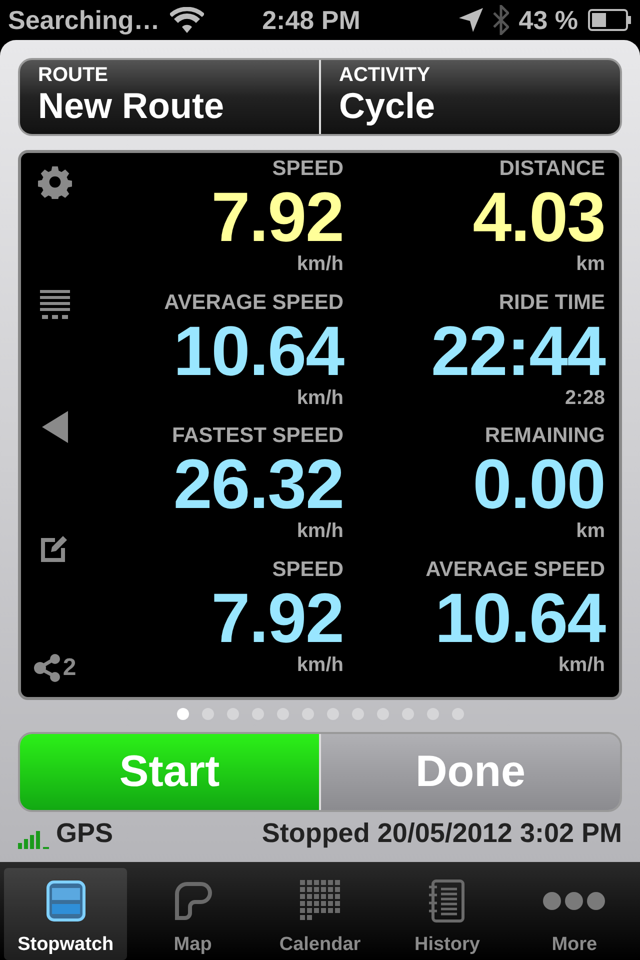 This screenshot has height=960, width=640. I want to click on metric-value: 0.00, so click(538, 484).